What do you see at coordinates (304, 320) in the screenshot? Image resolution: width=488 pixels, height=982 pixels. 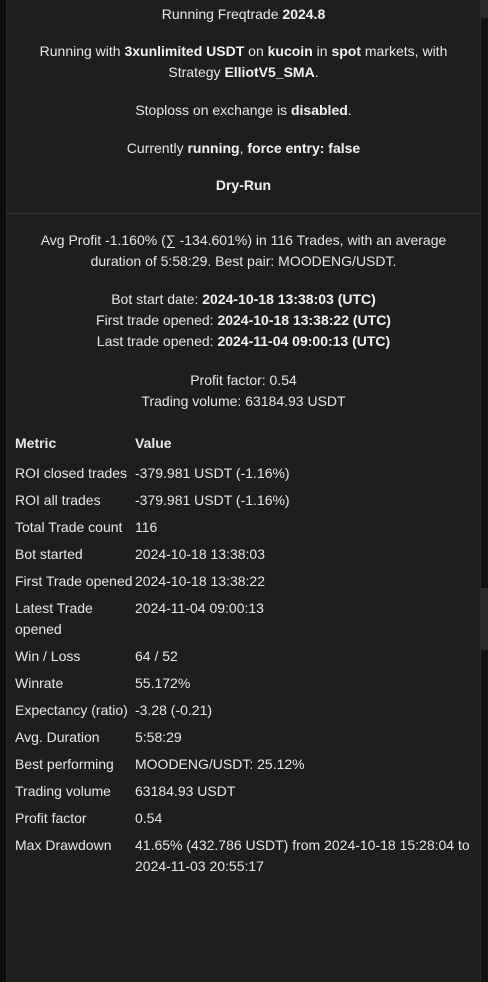 I see `first-trade-value: 2024-10-18 13:38:22 (UTC)` at bounding box center [304, 320].